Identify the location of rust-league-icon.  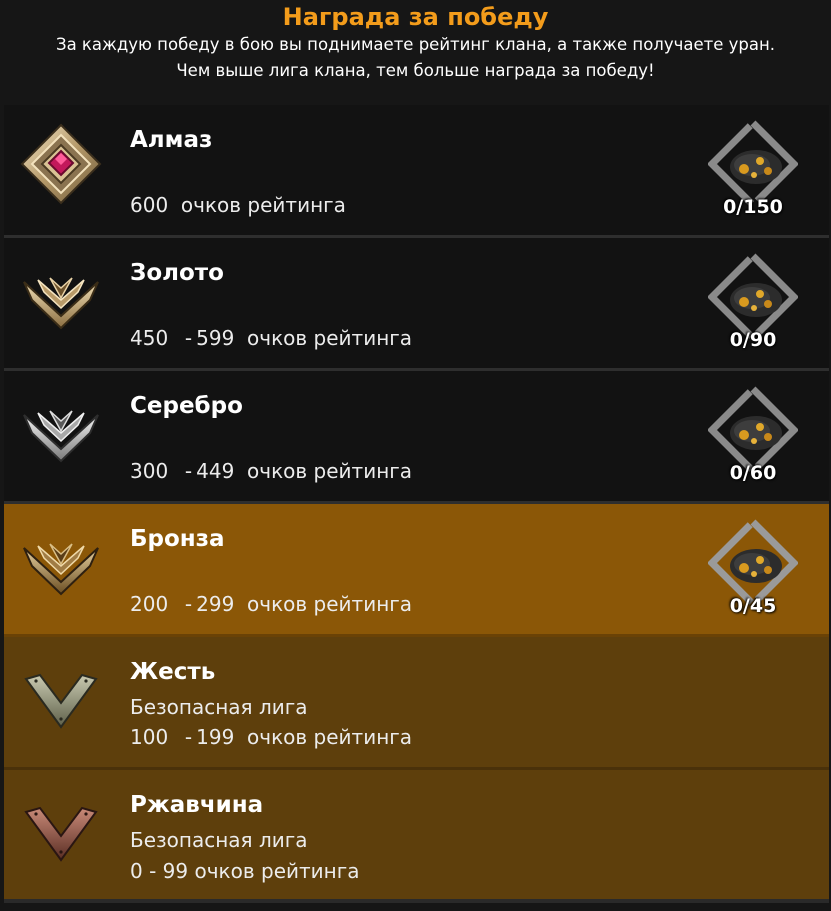
(61, 829).